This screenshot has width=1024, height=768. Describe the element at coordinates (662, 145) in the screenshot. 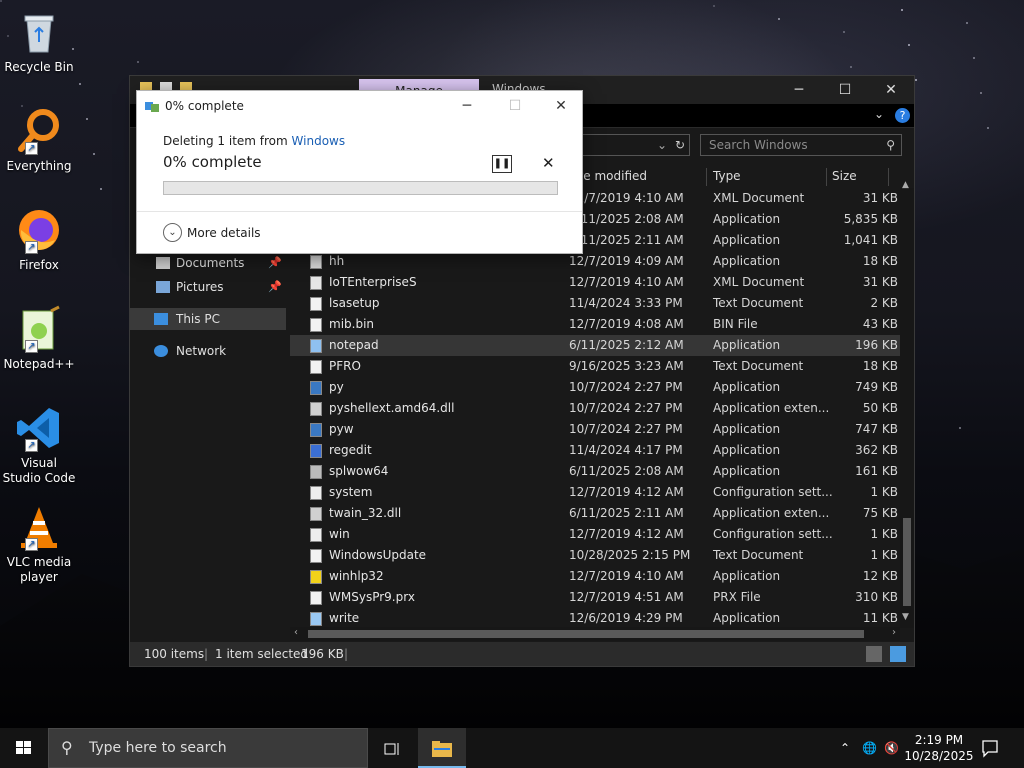

I see `address-dropdown-icon: ⌄` at that location.